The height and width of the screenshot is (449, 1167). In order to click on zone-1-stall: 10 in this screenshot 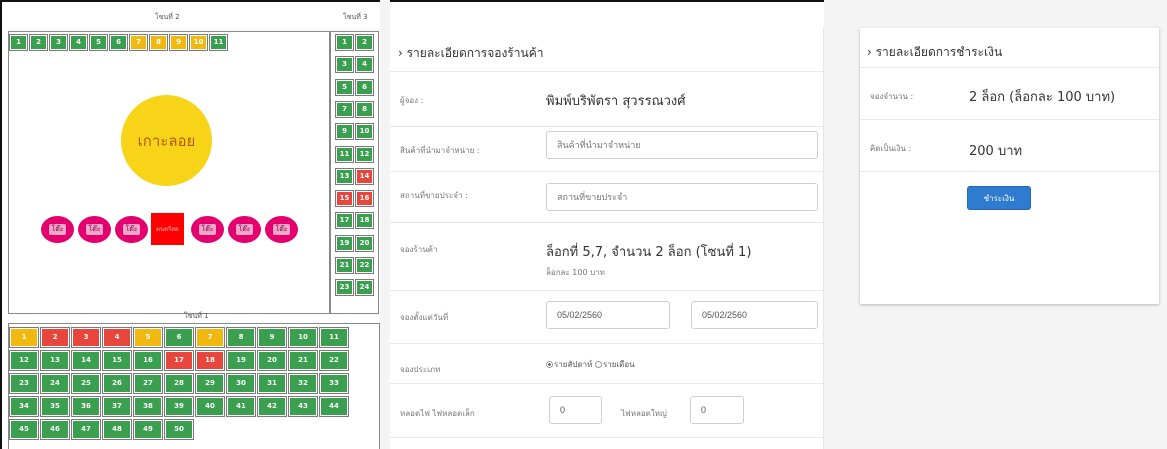, I will do `click(303, 337)`.